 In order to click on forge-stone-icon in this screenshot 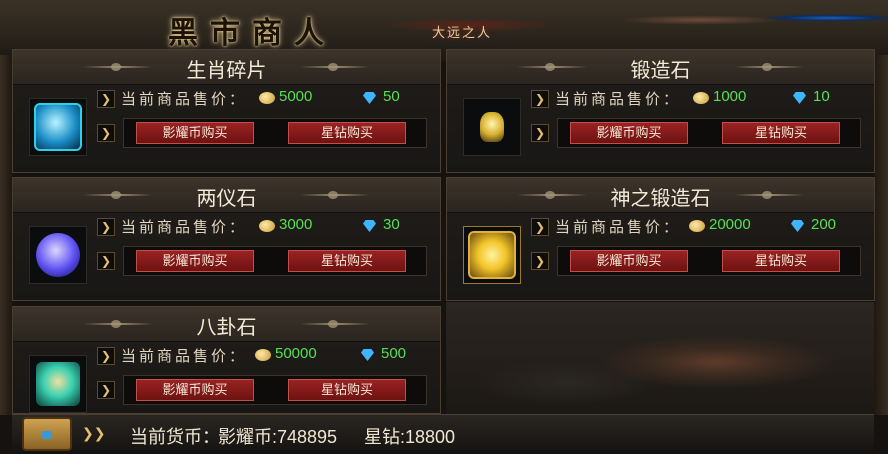, I will do `click(492, 127)`.